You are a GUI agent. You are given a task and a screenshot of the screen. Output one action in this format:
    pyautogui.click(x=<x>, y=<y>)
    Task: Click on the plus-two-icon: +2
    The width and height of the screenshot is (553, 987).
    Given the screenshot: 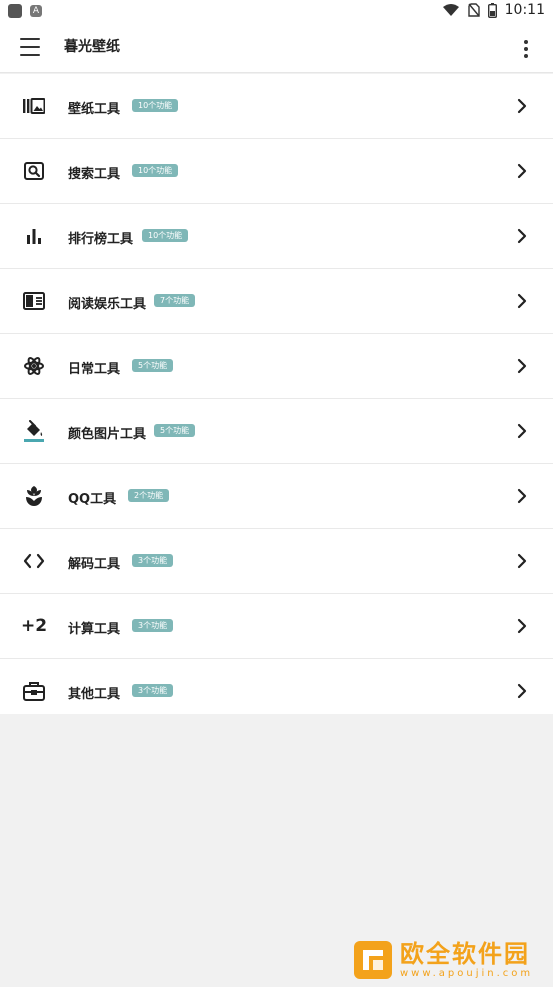 What is the action you would take?
    pyautogui.click(x=34, y=626)
    